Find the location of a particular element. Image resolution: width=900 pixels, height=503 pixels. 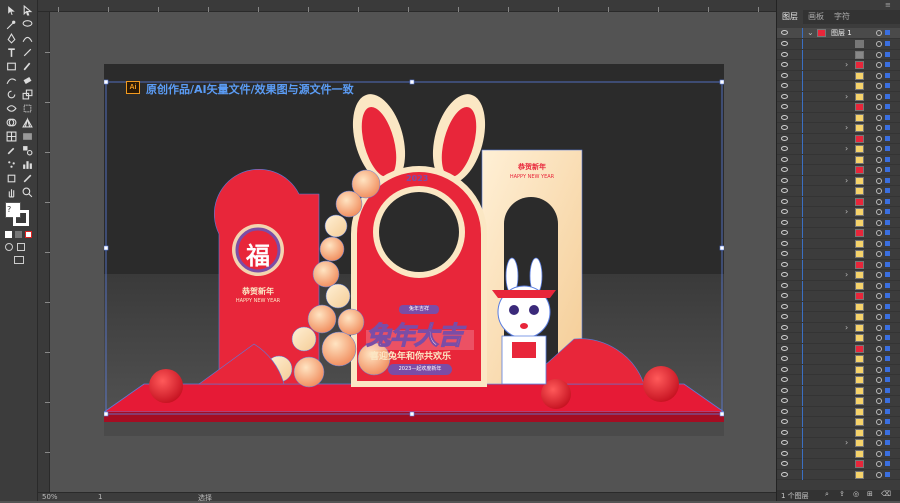

gradient-mode-icon is located at coordinates (18, 234).